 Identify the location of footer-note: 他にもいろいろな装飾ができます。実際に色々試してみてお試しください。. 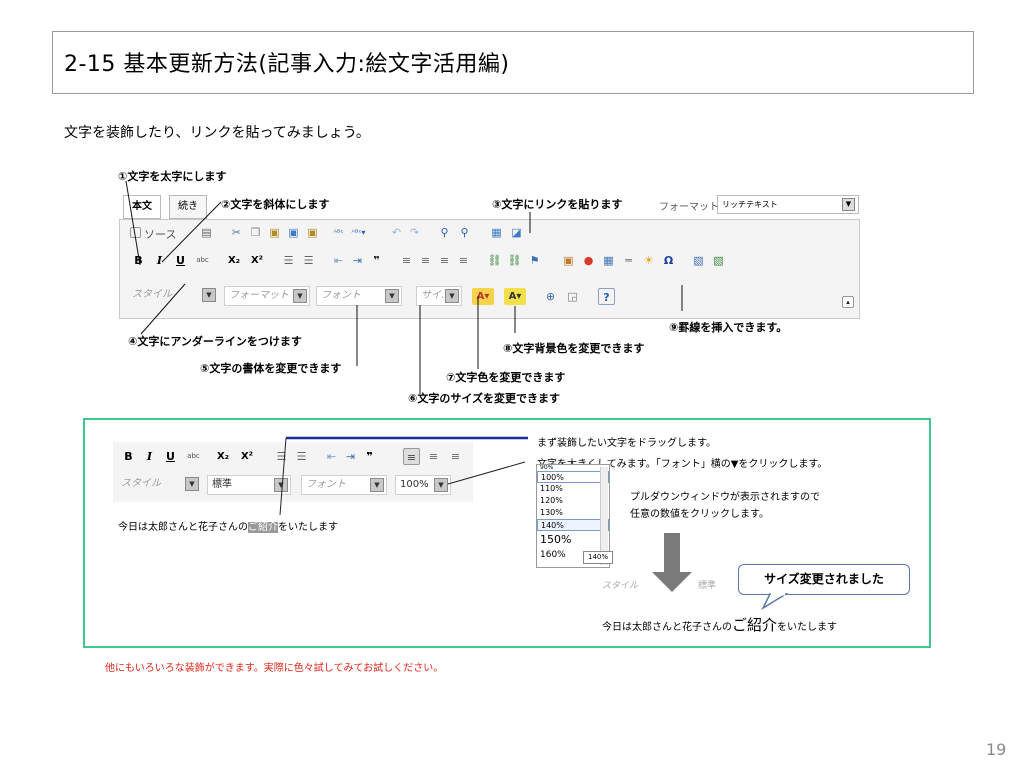
(274, 668).